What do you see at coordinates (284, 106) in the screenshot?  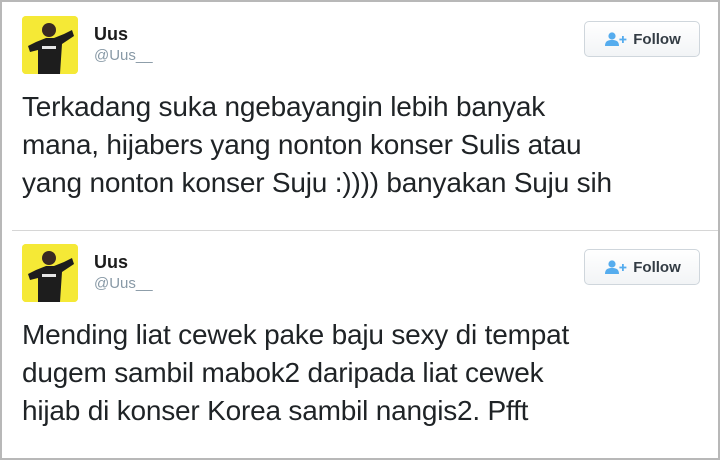 I see `tweet-text-line: Terkadang suka ngebayangin lebih banyak` at bounding box center [284, 106].